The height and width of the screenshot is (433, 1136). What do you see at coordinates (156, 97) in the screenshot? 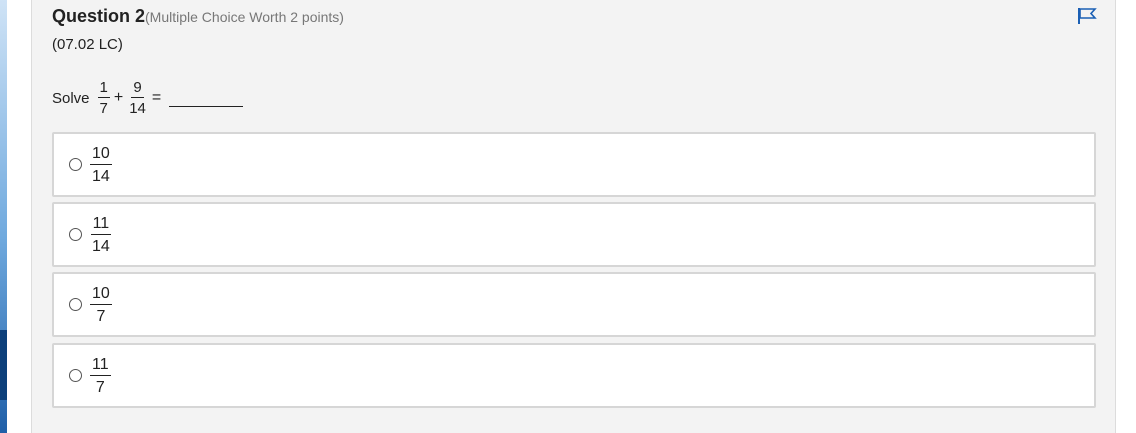
I see `equals-sign: =` at bounding box center [156, 97].